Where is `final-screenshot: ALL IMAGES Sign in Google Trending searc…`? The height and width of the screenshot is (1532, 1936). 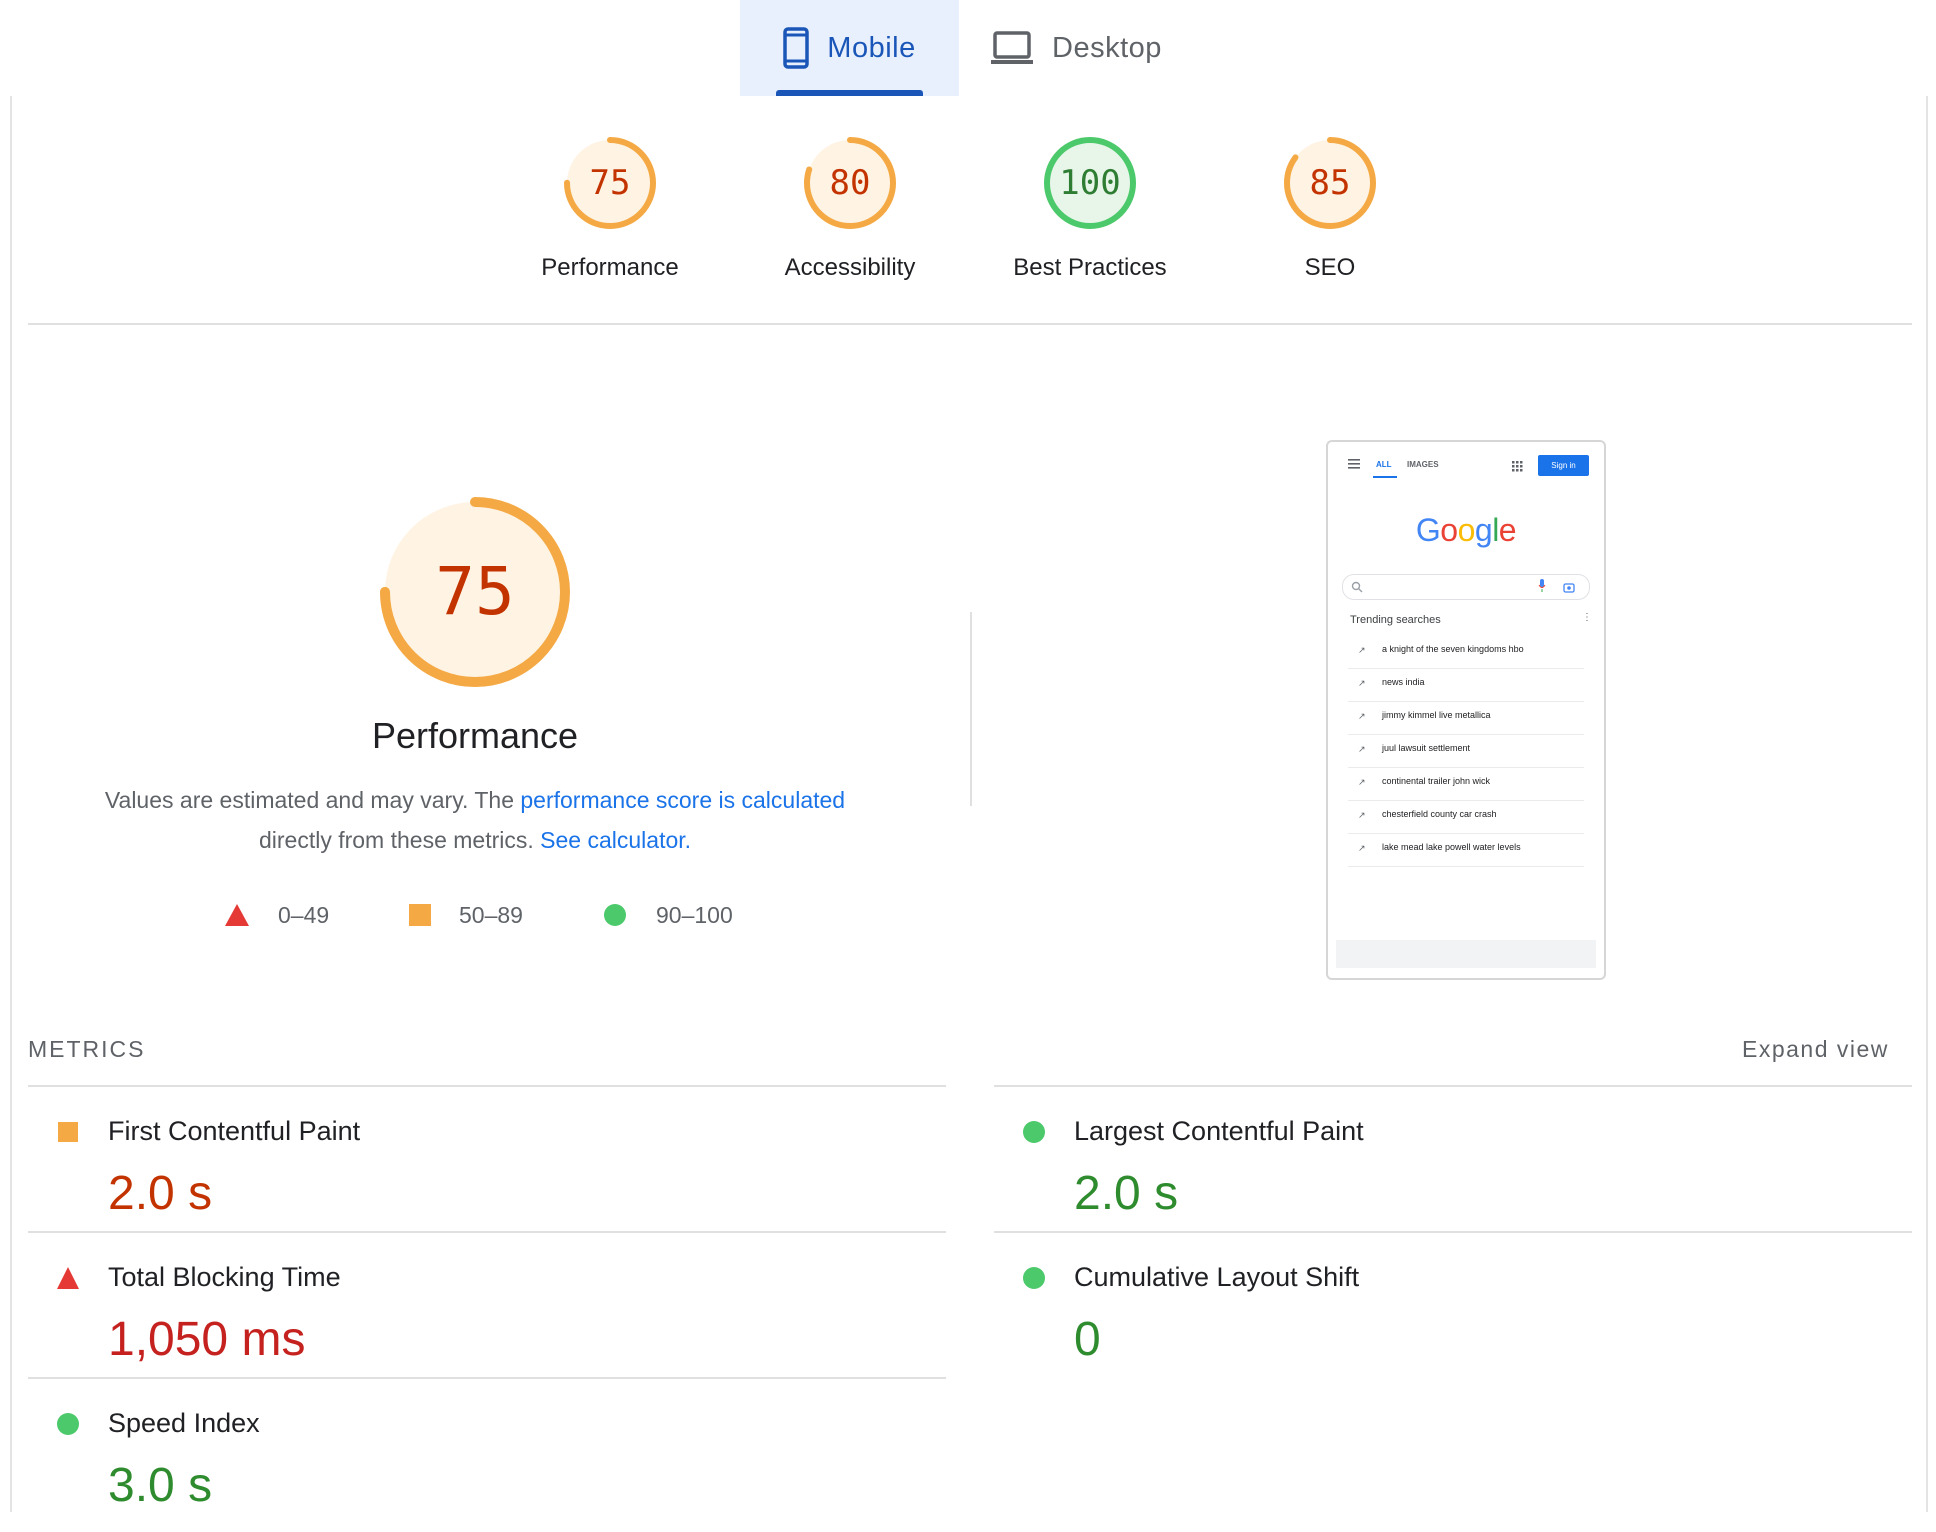 final-screenshot: ALL IMAGES Sign in Google Trending searc… is located at coordinates (1466, 710).